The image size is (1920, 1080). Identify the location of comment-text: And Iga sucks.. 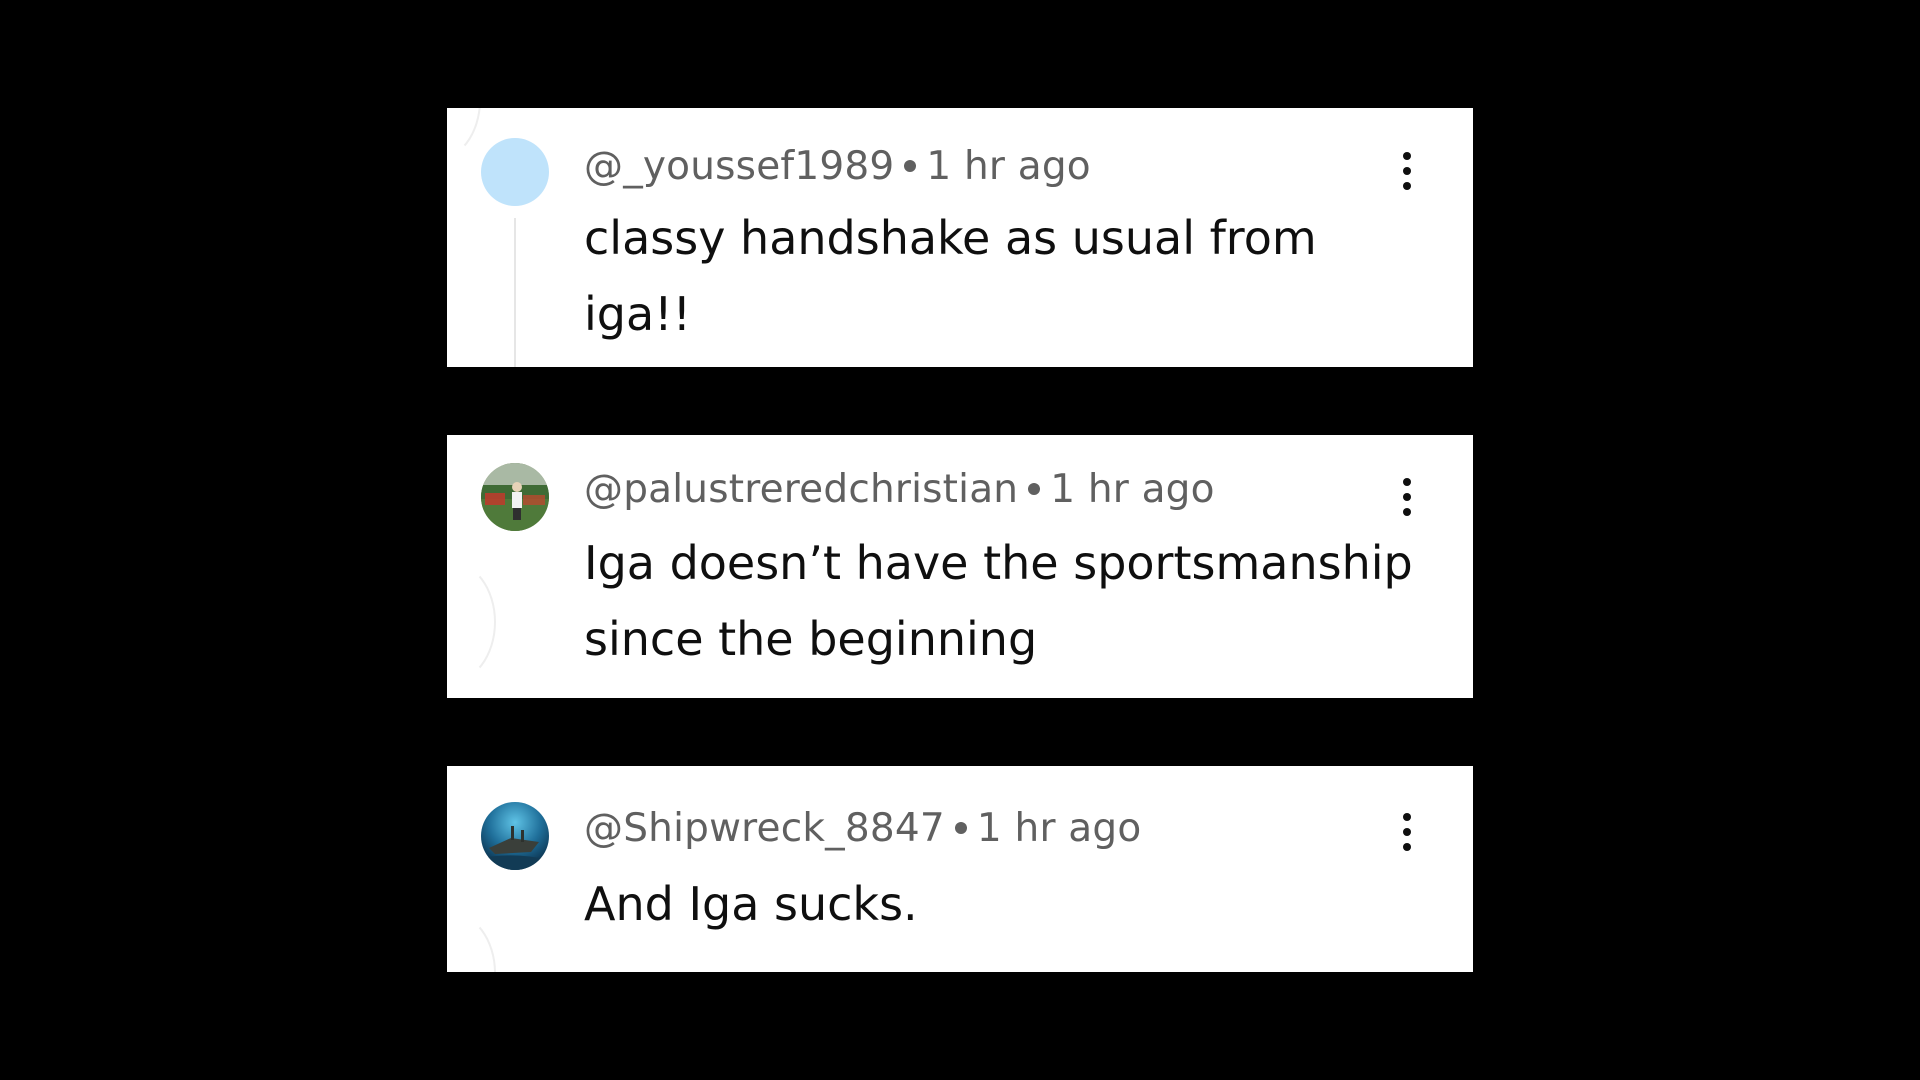
(751, 904).